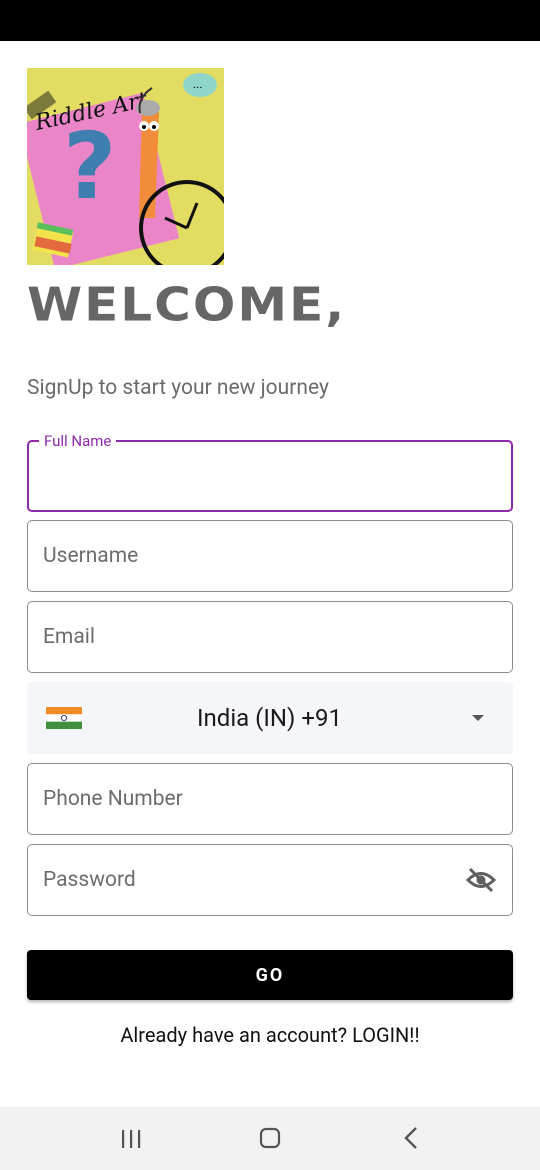 The image size is (540, 1170). I want to click on go-button: GO, so click(270, 975).